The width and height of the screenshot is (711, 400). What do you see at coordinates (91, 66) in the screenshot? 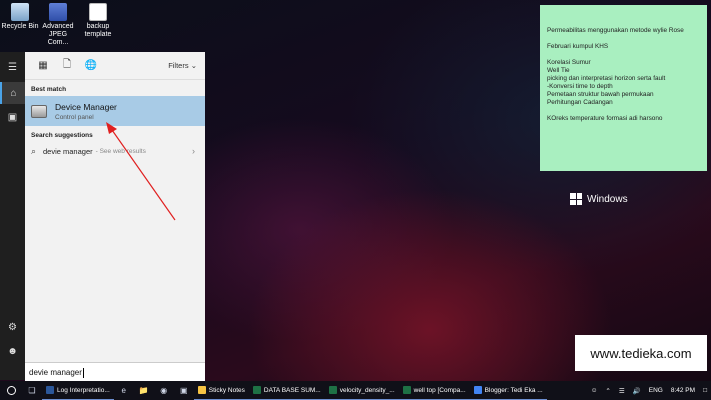
I see `web-tab-icon: 🌐` at bounding box center [91, 66].